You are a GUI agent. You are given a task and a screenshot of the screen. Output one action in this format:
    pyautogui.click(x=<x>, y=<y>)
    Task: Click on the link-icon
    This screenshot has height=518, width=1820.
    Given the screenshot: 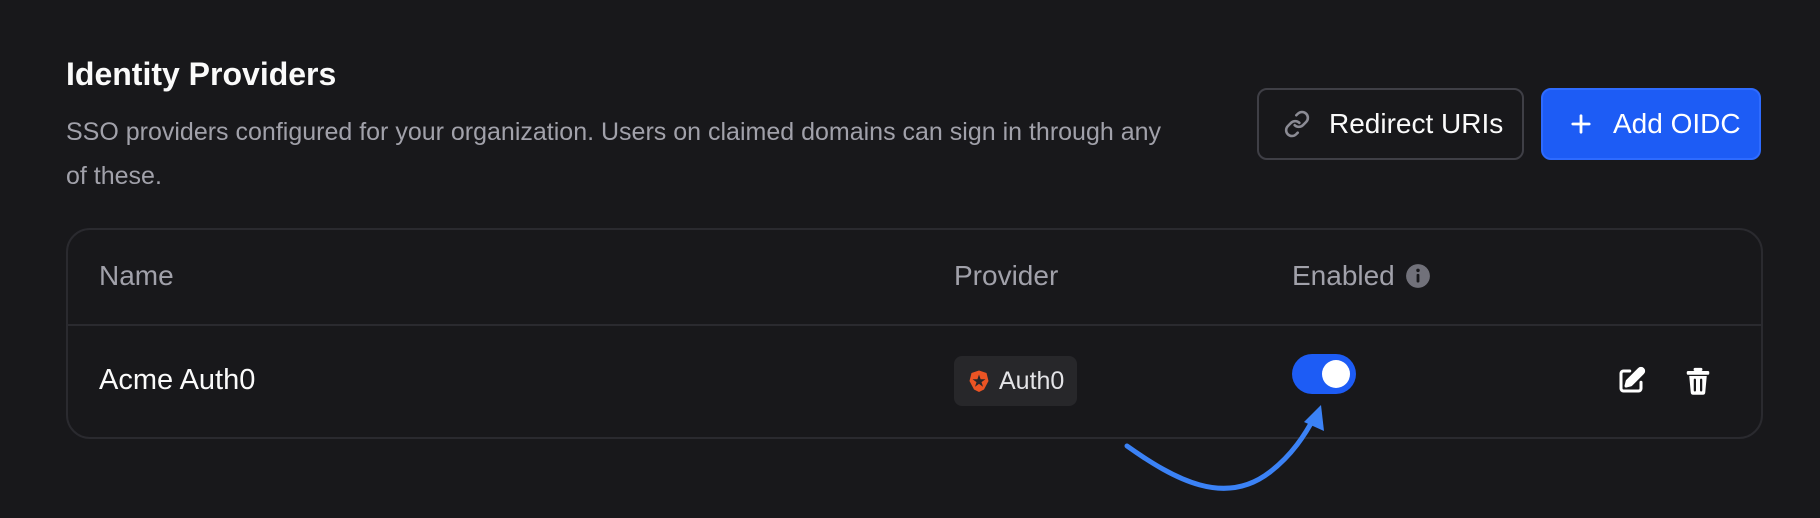 What is the action you would take?
    pyautogui.click(x=1297, y=124)
    